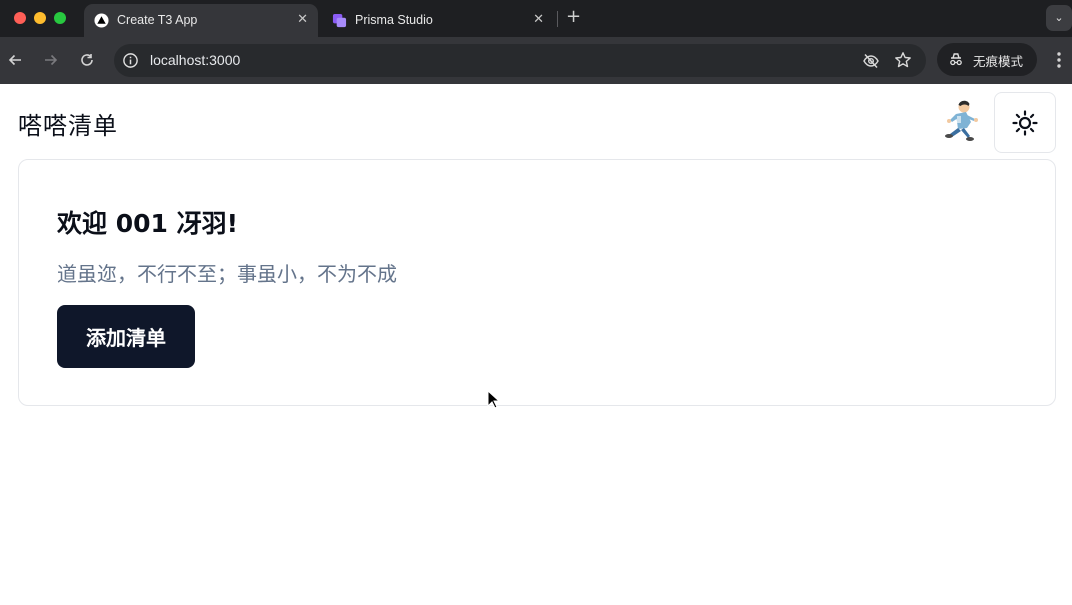 The image size is (1072, 605). What do you see at coordinates (126, 336) in the screenshot?
I see `add-list-button: 添加清单` at bounding box center [126, 336].